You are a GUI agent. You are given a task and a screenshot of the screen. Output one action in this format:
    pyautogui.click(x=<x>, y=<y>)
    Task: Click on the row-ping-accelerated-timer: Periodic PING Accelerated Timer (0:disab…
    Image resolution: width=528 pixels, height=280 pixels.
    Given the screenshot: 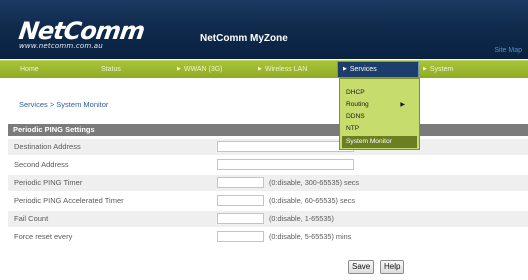 What is the action you would take?
    pyautogui.click(x=268, y=201)
    